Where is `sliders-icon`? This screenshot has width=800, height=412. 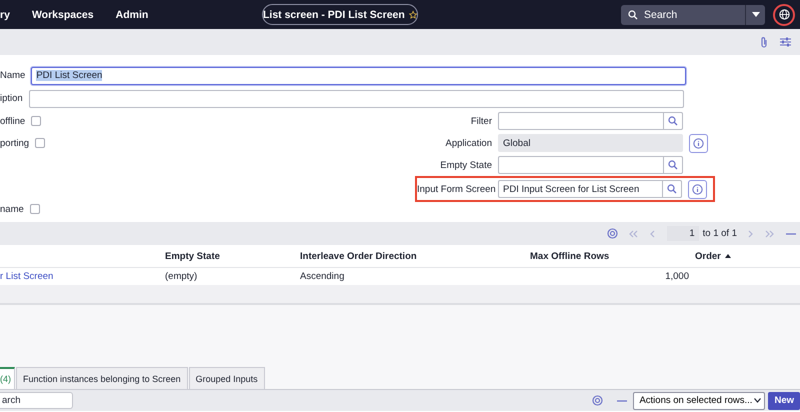 sliders-icon is located at coordinates (785, 42).